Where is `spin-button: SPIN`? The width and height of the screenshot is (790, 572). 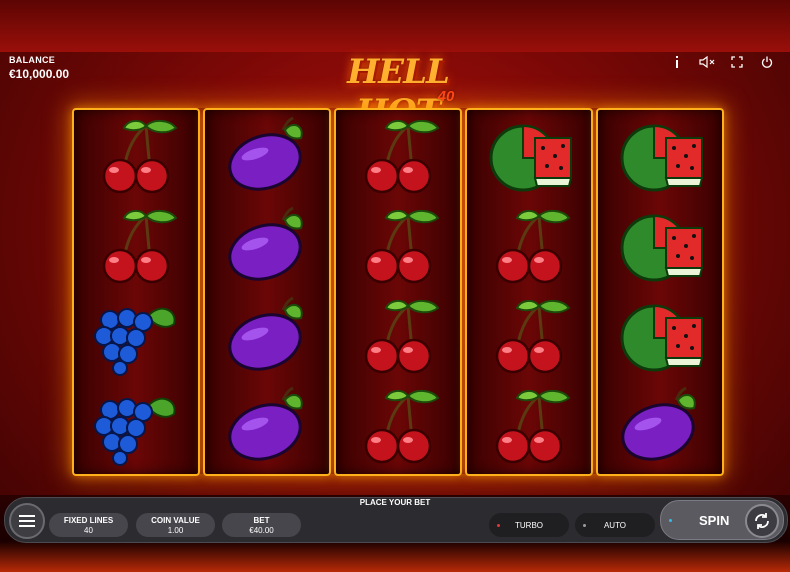 spin-button: SPIN is located at coordinates (722, 520).